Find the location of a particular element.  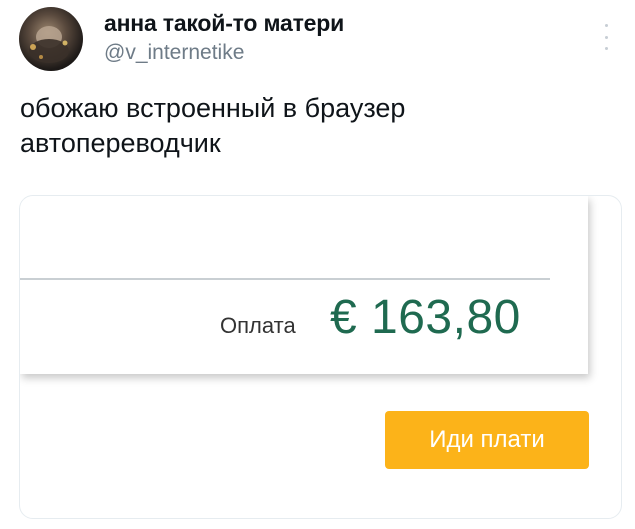

more-vertical-icon is located at coordinates (606, 37).